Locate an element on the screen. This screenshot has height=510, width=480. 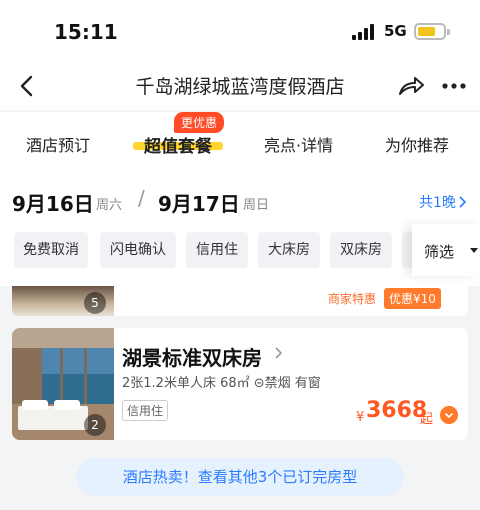
chip-free-cancel: 免费取消 is located at coordinates (51, 250).